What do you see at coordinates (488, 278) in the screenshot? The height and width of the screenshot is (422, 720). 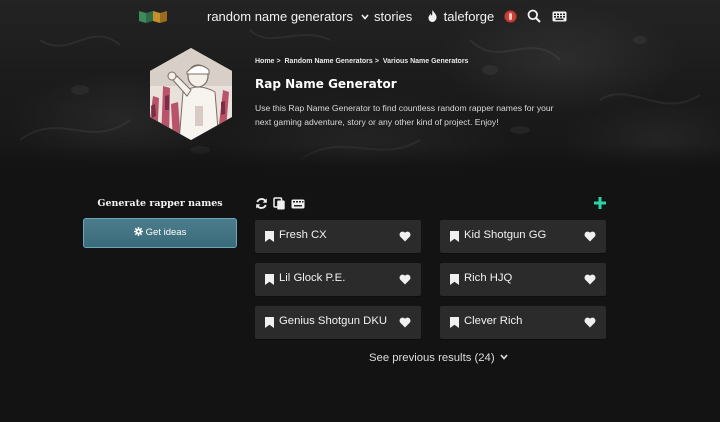 I see `result-name: Rich HJQ` at bounding box center [488, 278].